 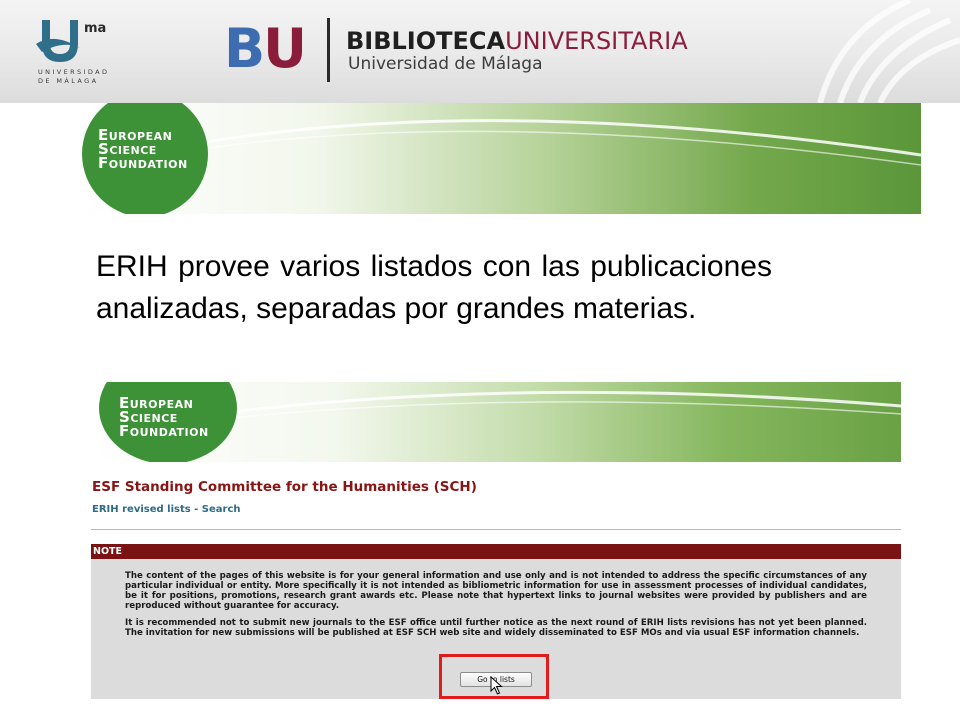 I want to click on library-title: BIBLIOTECAUNIVERSITARIA, so click(x=517, y=41).